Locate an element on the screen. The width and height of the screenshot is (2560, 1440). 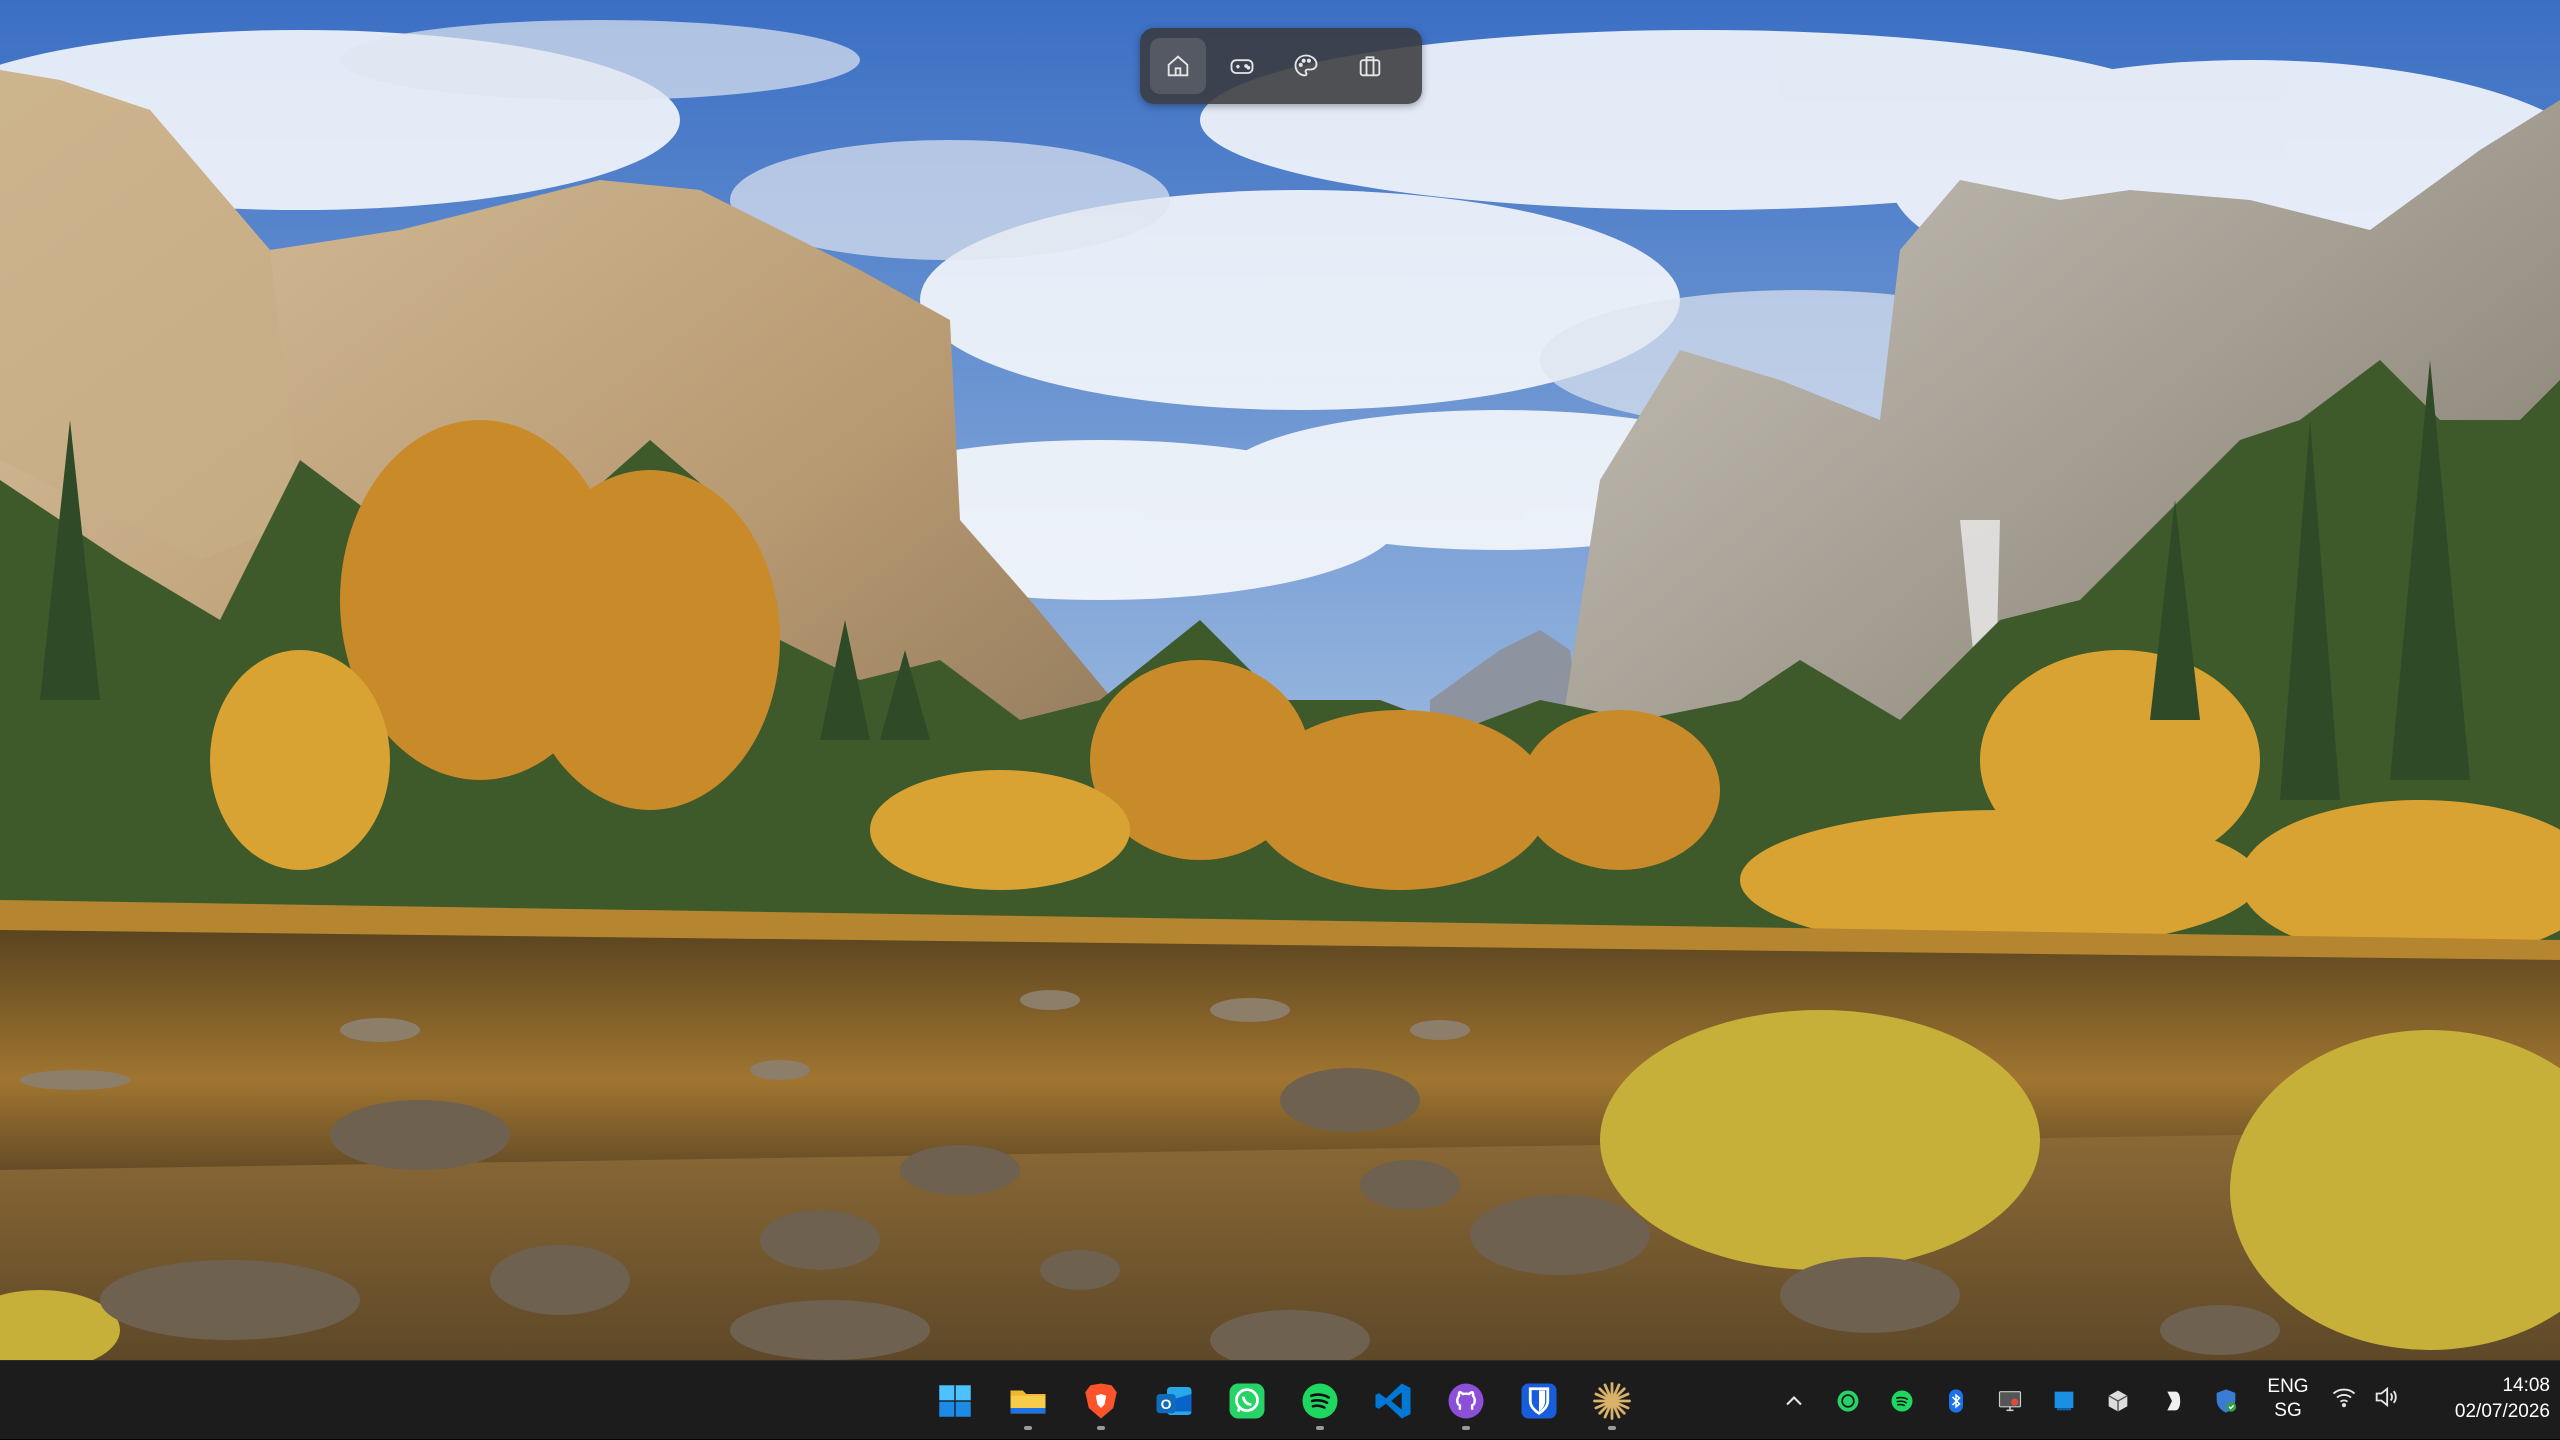
spotify-icon is located at coordinates (1320, 1400).